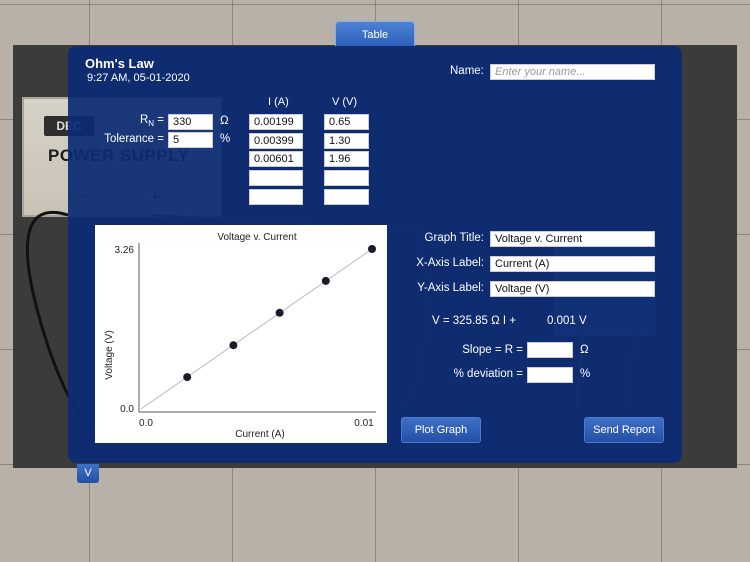 Image resolution: width=750 pixels, height=562 pixels. What do you see at coordinates (109, 354) in the screenshot?
I see `chart-y-label: Voltage (V)` at bounding box center [109, 354].